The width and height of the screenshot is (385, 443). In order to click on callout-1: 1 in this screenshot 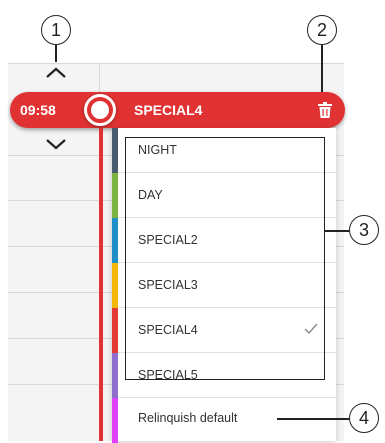, I will do `click(56, 30)`.